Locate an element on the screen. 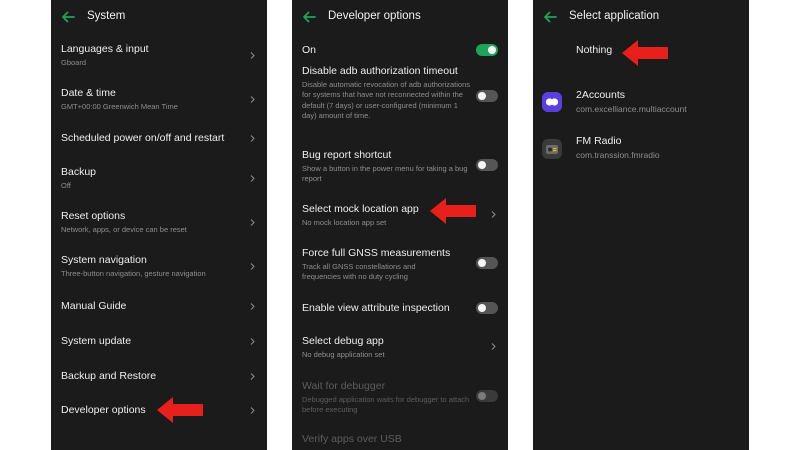 This screenshot has width=800, height=450. app-option-2accounts: 2Accounts com.excelliance.multiaccount is located at coordinates (636, 103).